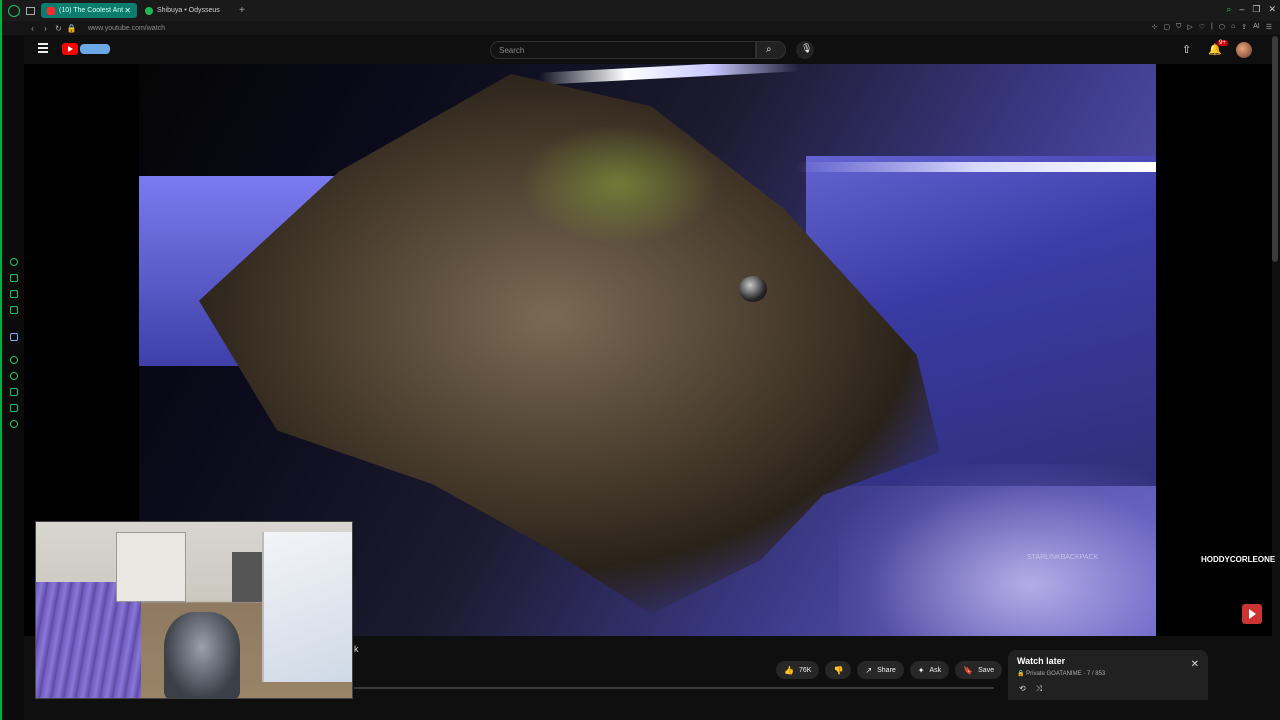 The image size is (1280, 720). I want to click on window-controls: ⌕ – ❐ ✕, so click(1251, 9).